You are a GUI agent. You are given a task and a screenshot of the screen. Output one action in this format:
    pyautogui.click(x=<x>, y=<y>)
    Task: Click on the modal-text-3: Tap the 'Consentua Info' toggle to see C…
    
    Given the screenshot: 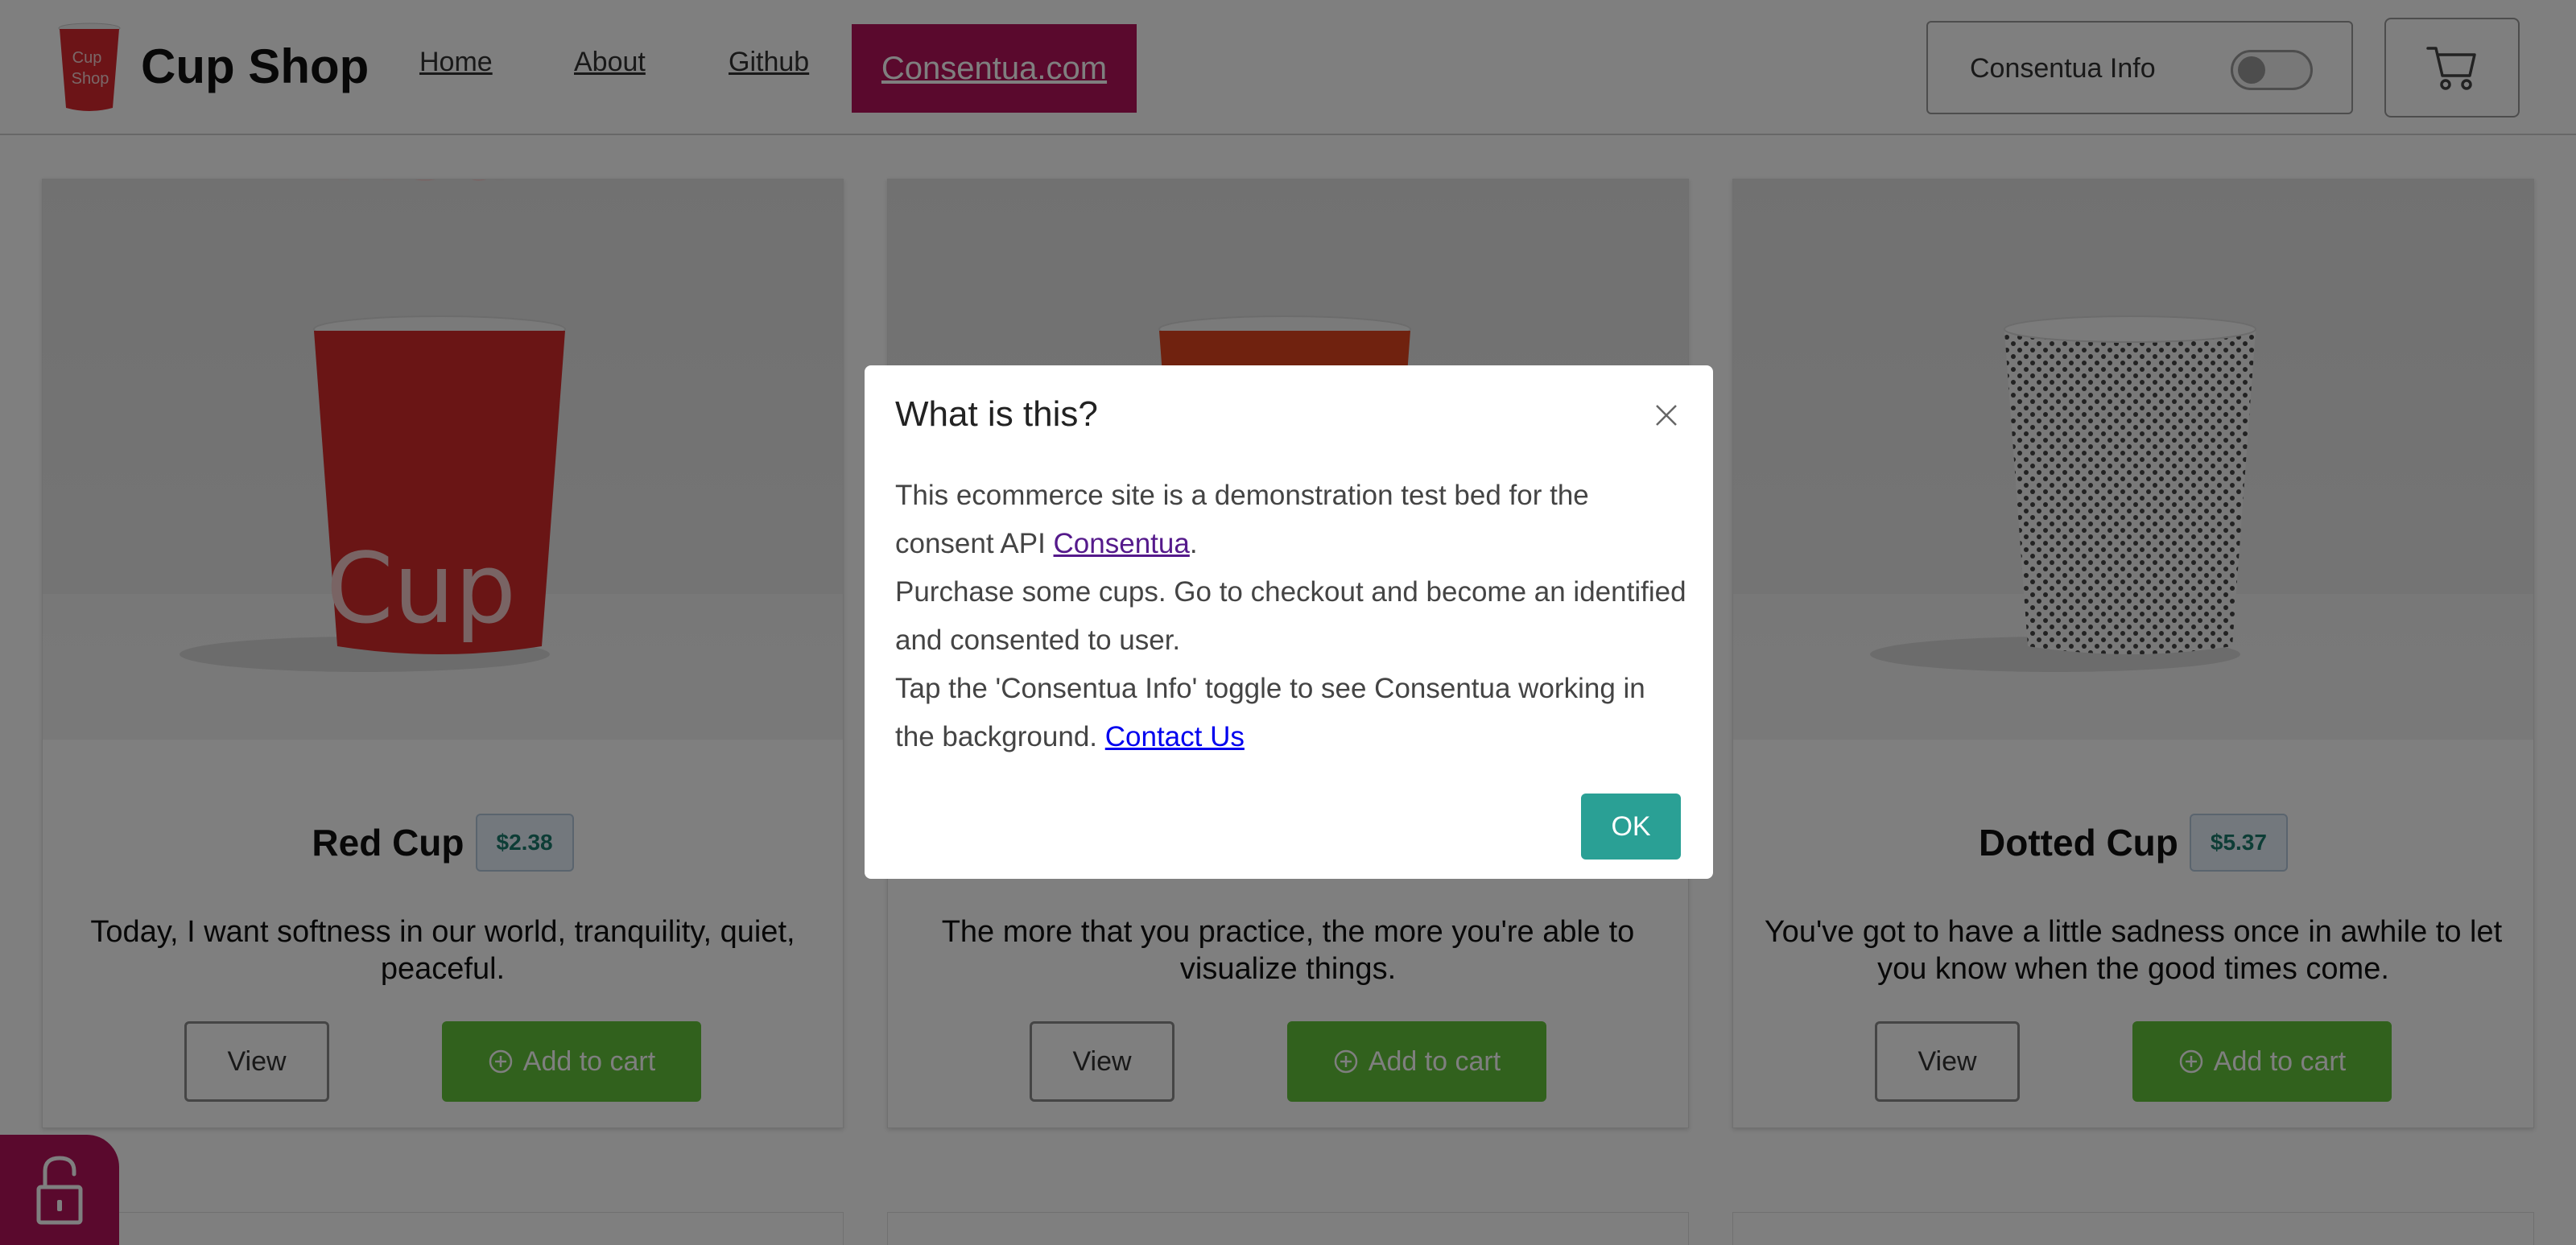 What is the action you would take?
    pyautogui.click(x=1270, y=712)
    